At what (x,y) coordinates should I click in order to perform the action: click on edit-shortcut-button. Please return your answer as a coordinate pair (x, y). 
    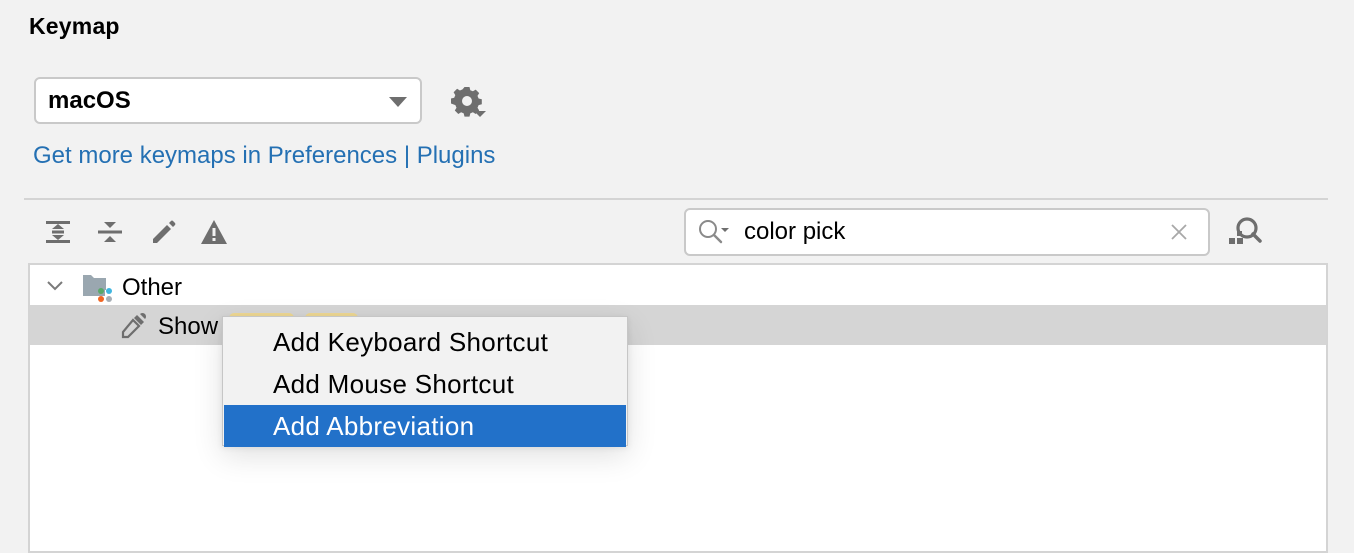
    Looking at the image, I should click on (163, 232).